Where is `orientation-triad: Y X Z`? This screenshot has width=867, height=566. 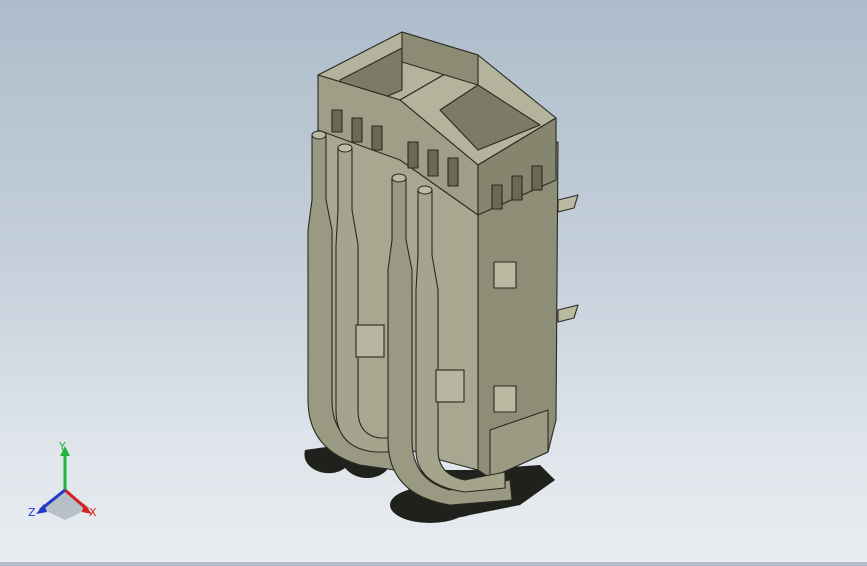 orientation-triad: Y X Z is located at coordinates (65, 485).